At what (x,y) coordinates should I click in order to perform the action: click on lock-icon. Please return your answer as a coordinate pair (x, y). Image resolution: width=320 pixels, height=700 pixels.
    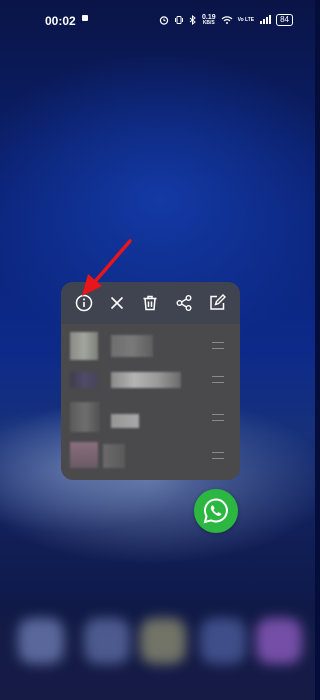
    Looking at the image, I should click on (85, 18).